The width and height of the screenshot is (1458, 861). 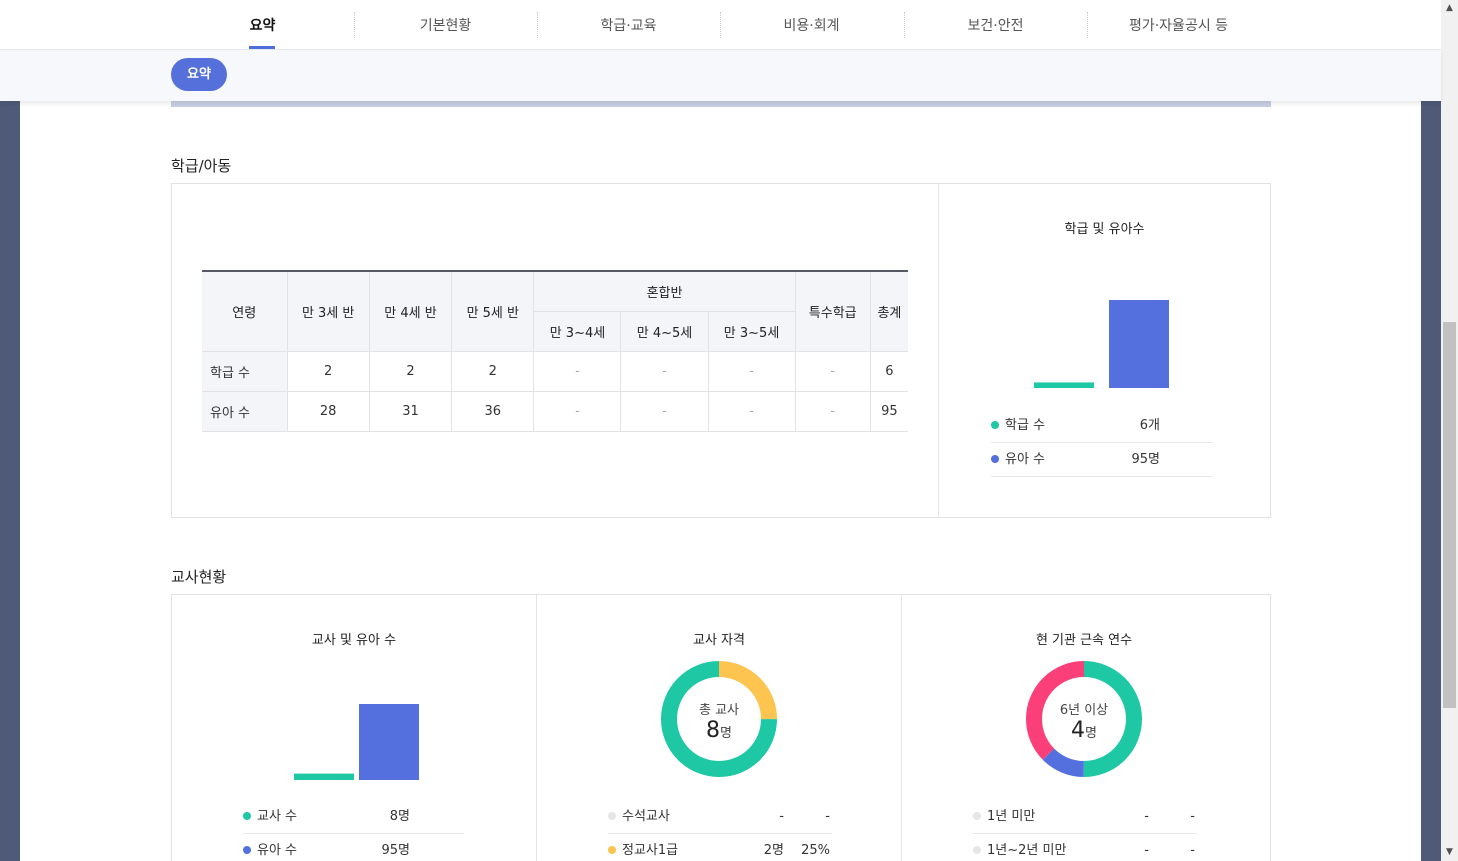 I want to click on qualification-donut-center: 총 교사 8명, so click(x=719, y=721).